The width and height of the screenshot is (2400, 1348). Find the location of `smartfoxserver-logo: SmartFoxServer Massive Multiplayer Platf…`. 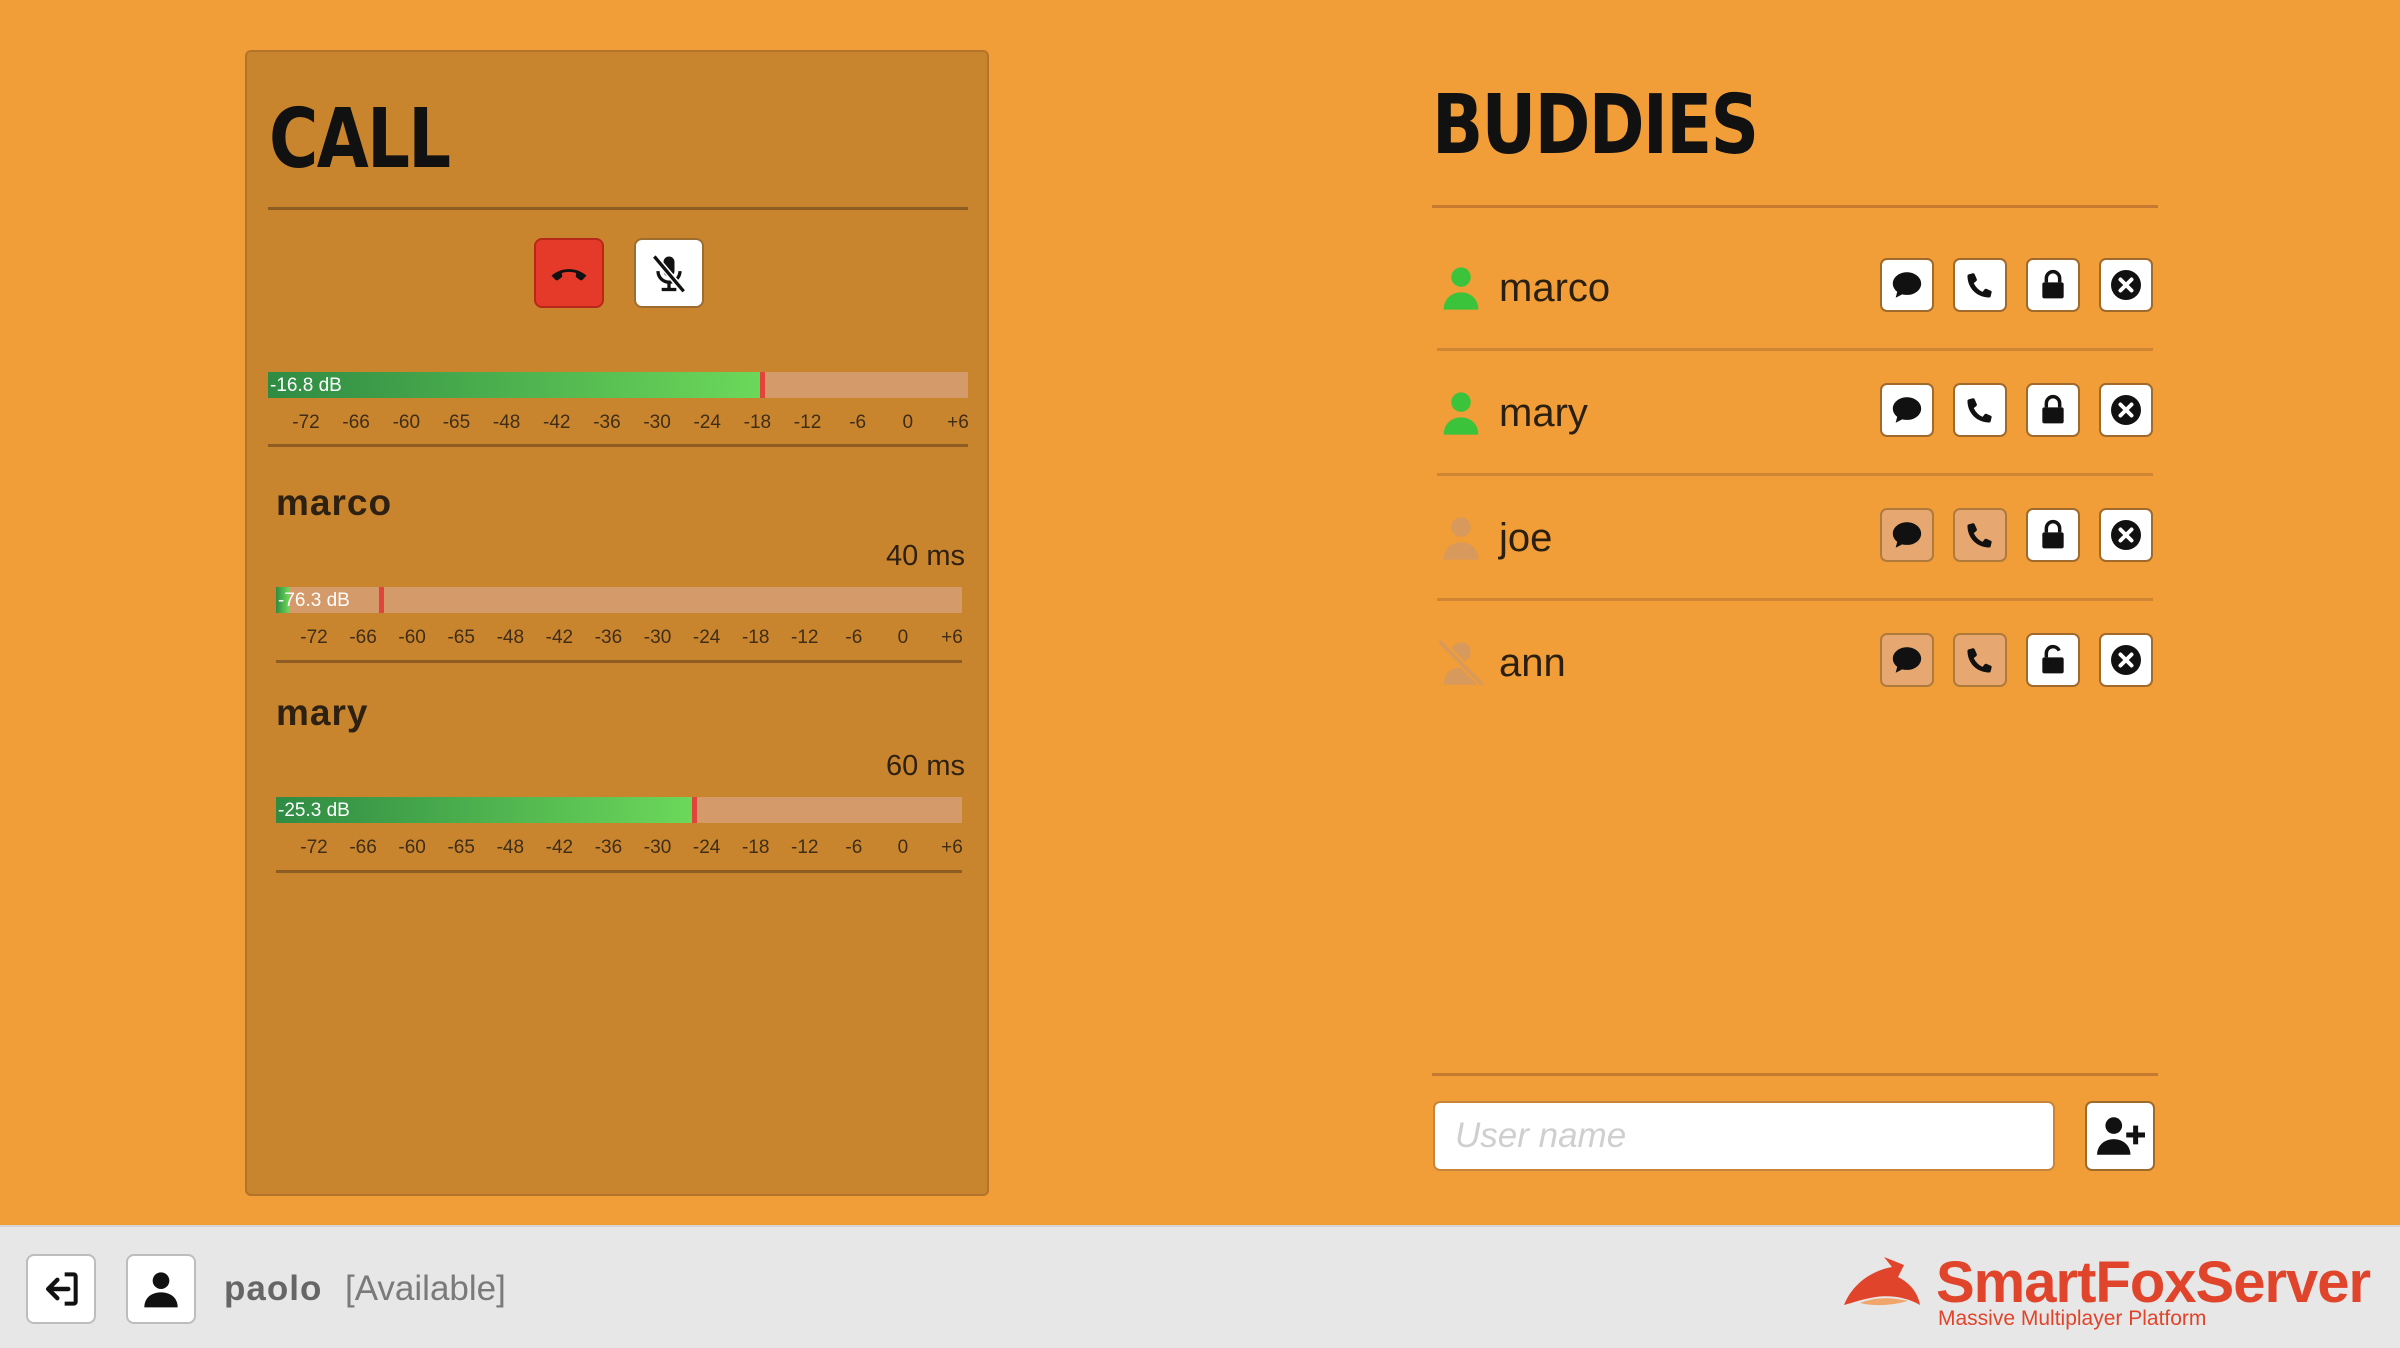

smartfoxserver-logo: SmartFoxServer Massive Multiplayer Platf… is located at coordinates (2110, 1289).